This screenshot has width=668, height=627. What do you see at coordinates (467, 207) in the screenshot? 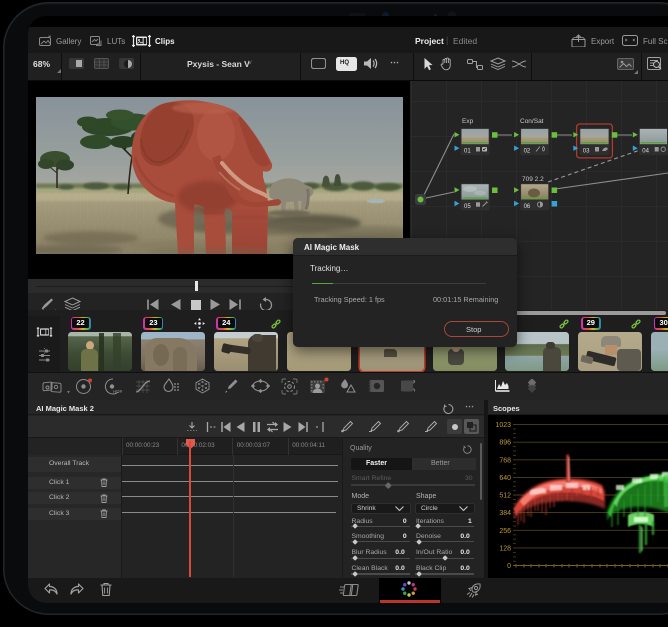
I see `svg-text: 05` at bounding box center [467, 207].